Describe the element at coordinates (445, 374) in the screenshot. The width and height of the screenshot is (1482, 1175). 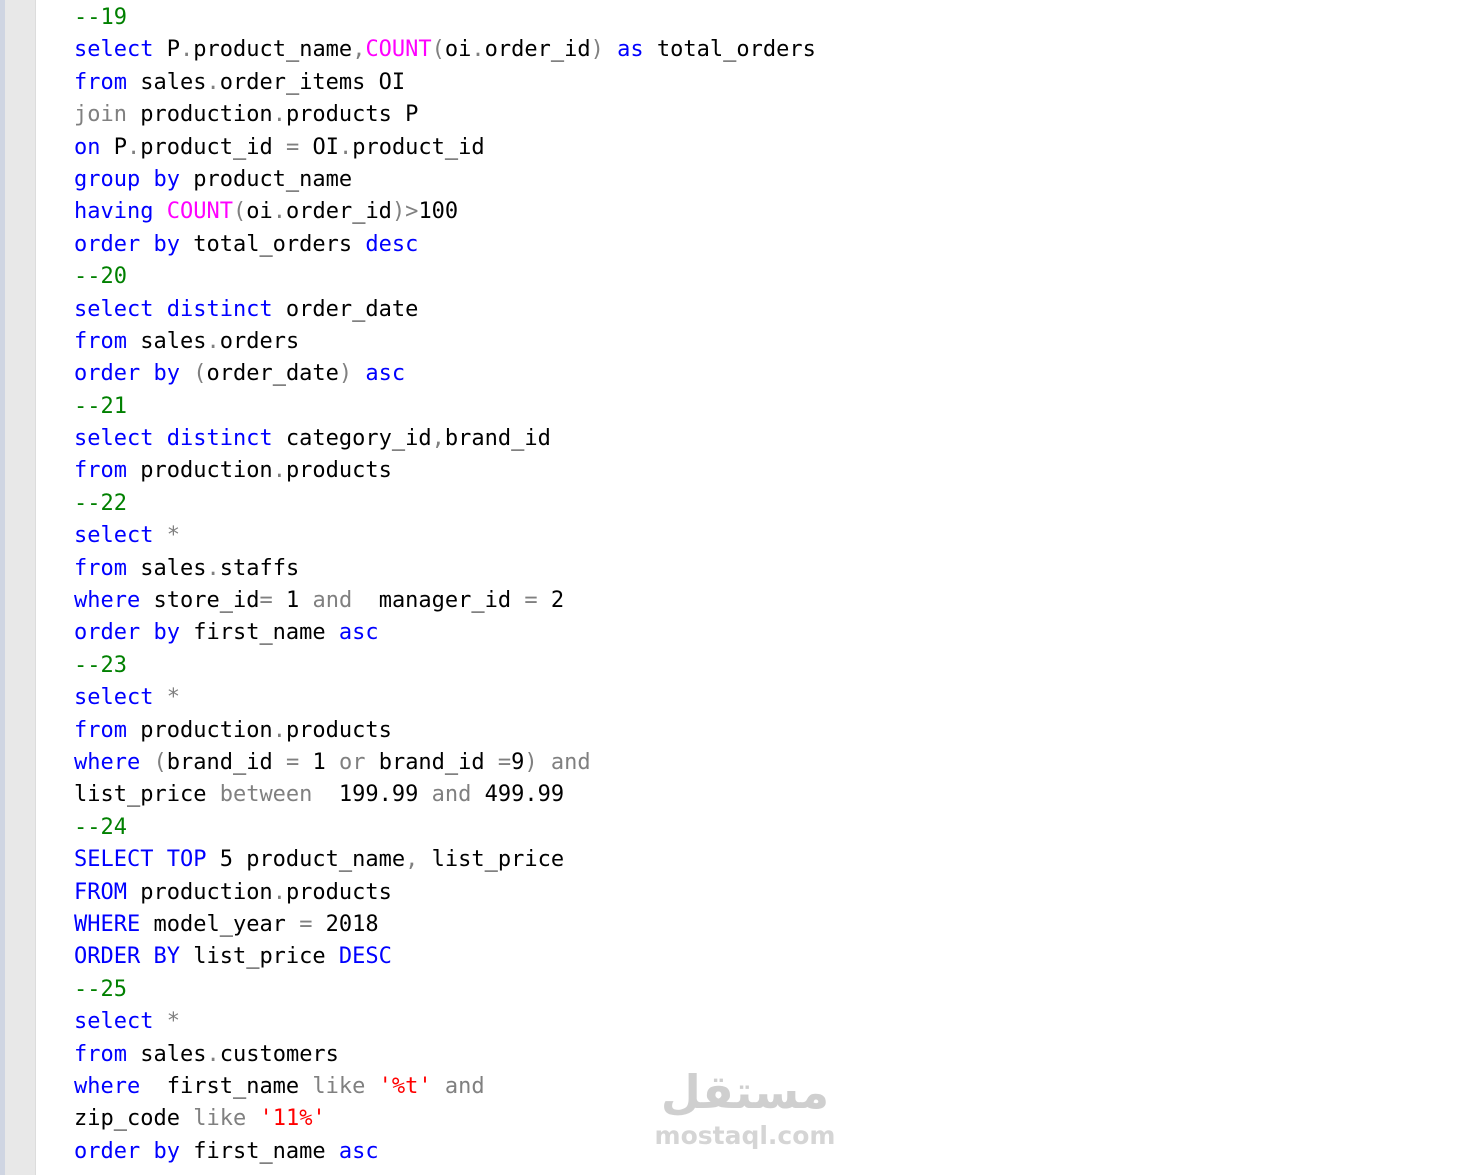
I see `code-line: order by (order_date) asc` at that location.